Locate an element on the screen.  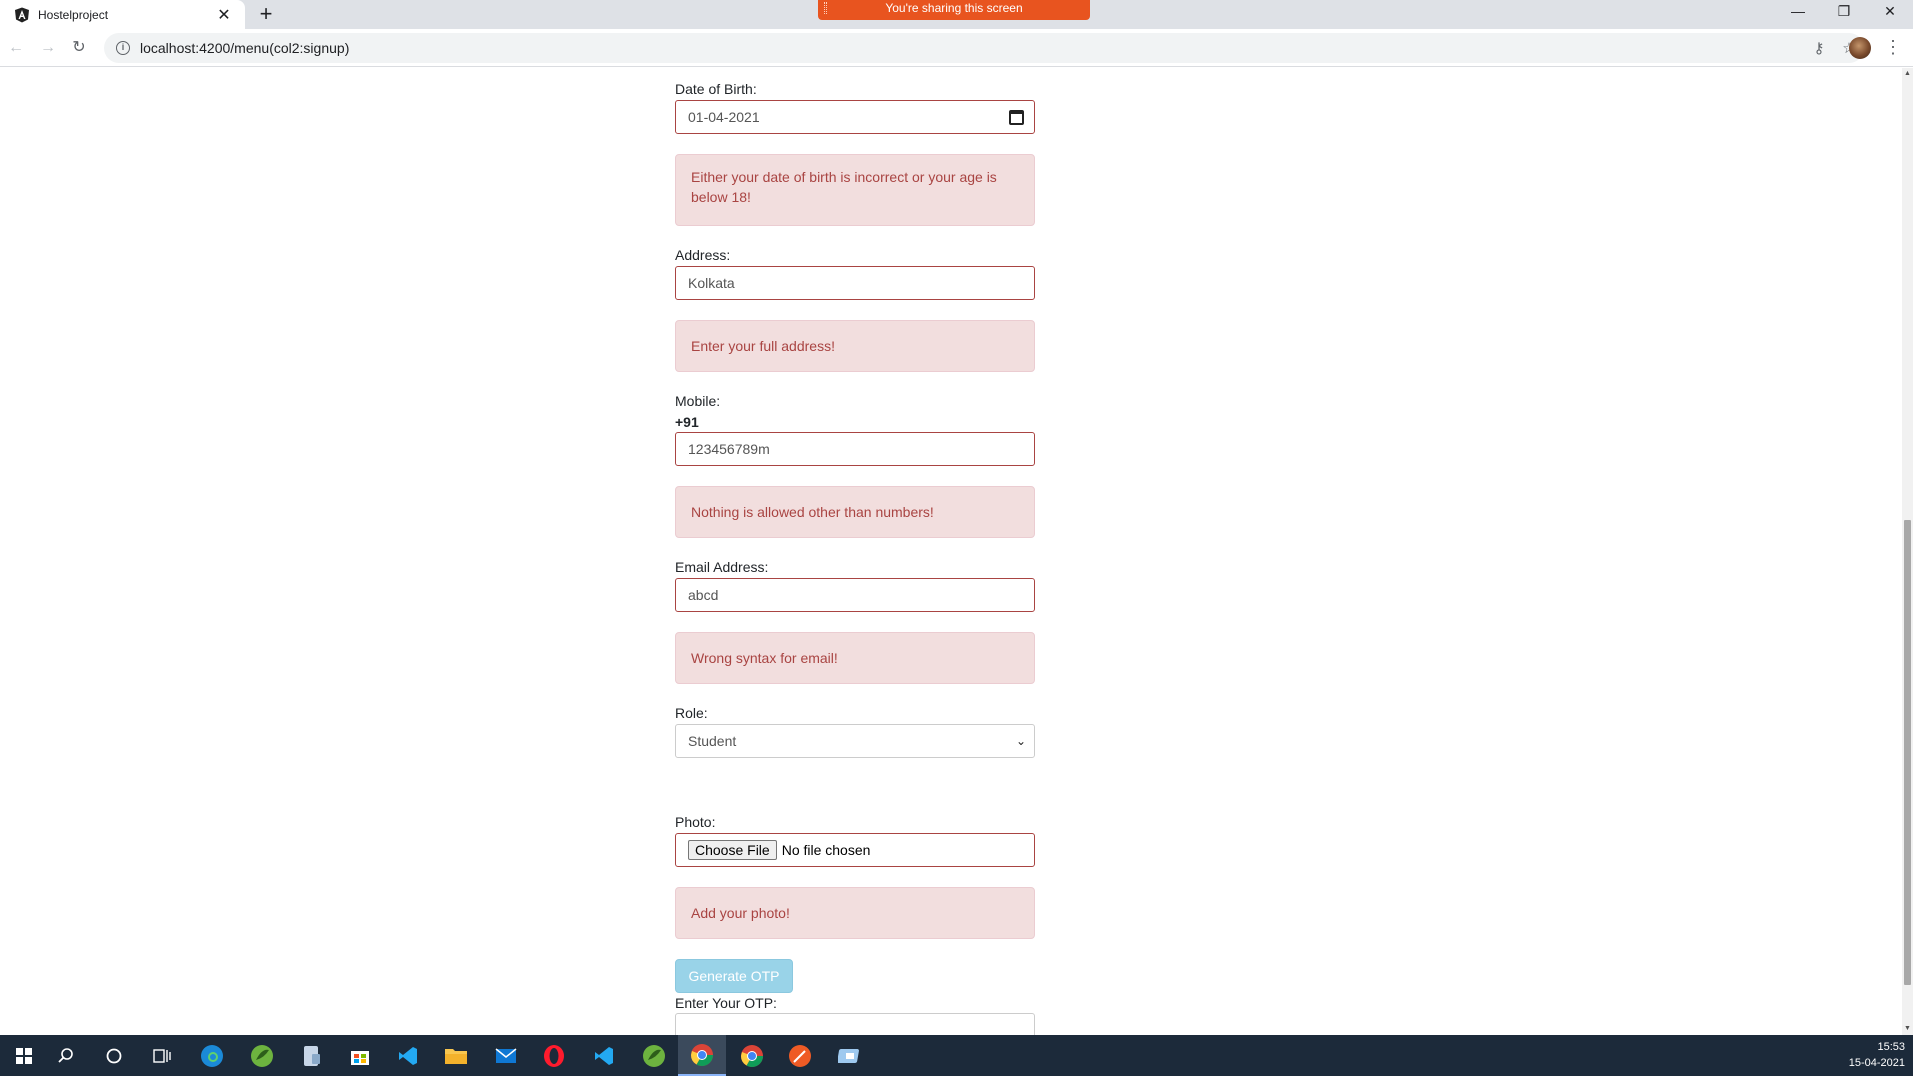
file-explorer-icon is located at coordinates (456, 1055).